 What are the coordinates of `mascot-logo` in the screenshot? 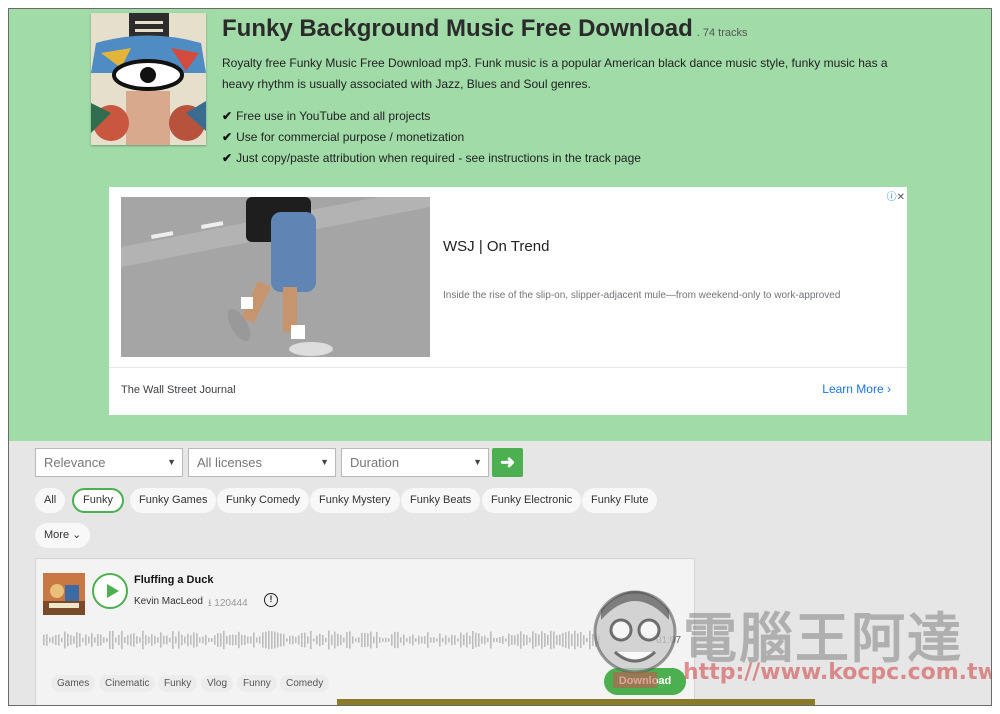 It's located at (635, 639).